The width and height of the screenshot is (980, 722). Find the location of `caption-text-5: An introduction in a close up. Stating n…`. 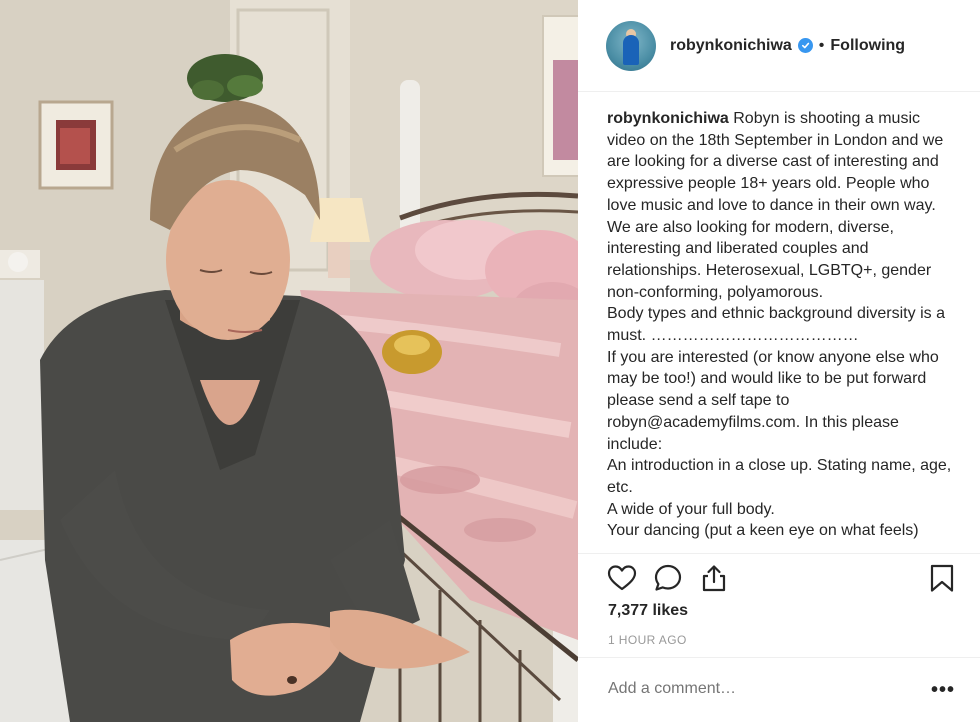

caption-text-5: An introduction in a close up. Stating n… is located at coordinates (779, 476).